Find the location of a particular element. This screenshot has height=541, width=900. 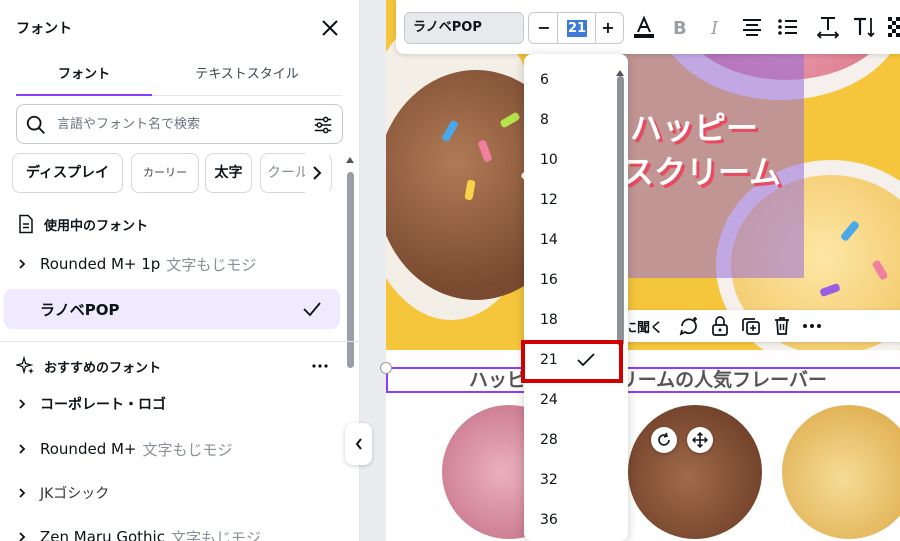

dropdown-scrollbar-thumb is located at coordinates (620, 211).